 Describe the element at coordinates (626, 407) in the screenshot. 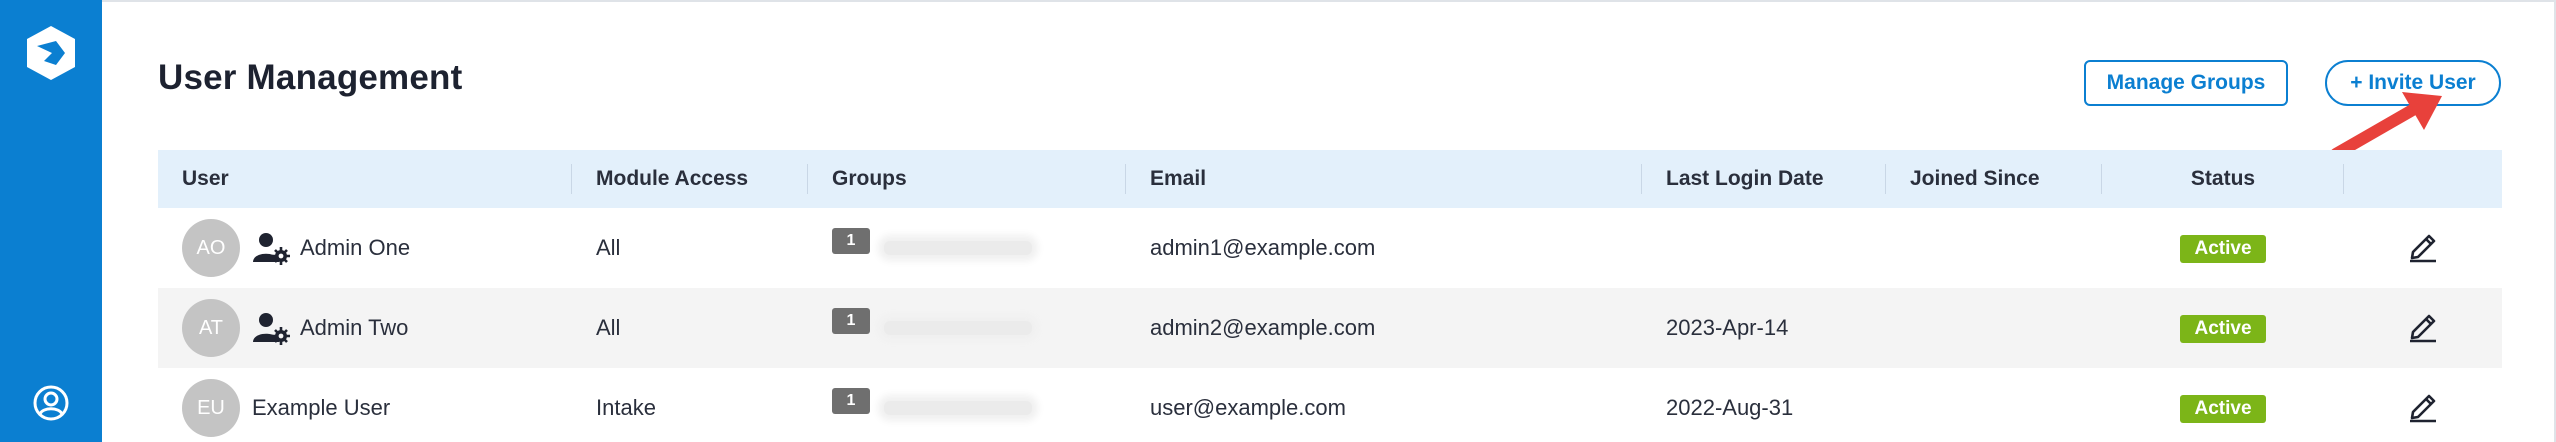

I see `module-access-cell: Intake` at that location.